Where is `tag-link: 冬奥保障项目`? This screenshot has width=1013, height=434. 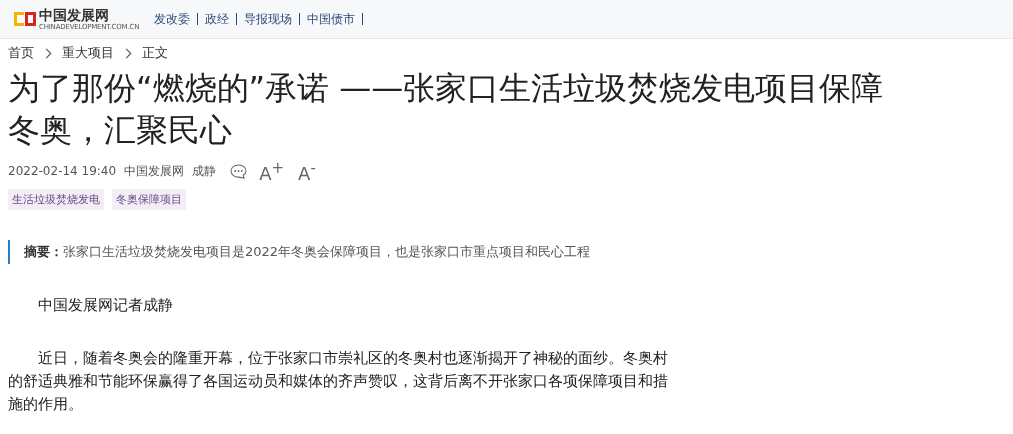
tag-link: 冬奥保障项目 is located at coordinates (149, 199).